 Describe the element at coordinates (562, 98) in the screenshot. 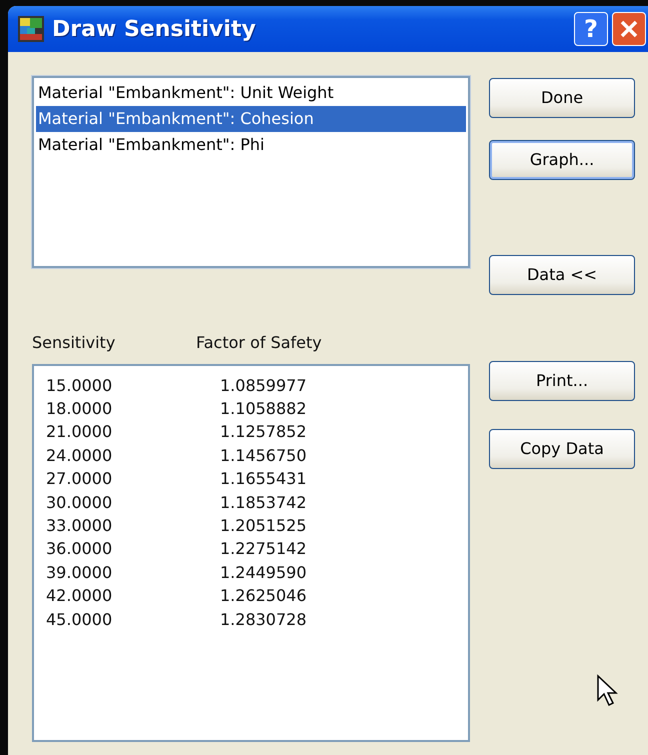

I see `dialog-button: Done` at that location.